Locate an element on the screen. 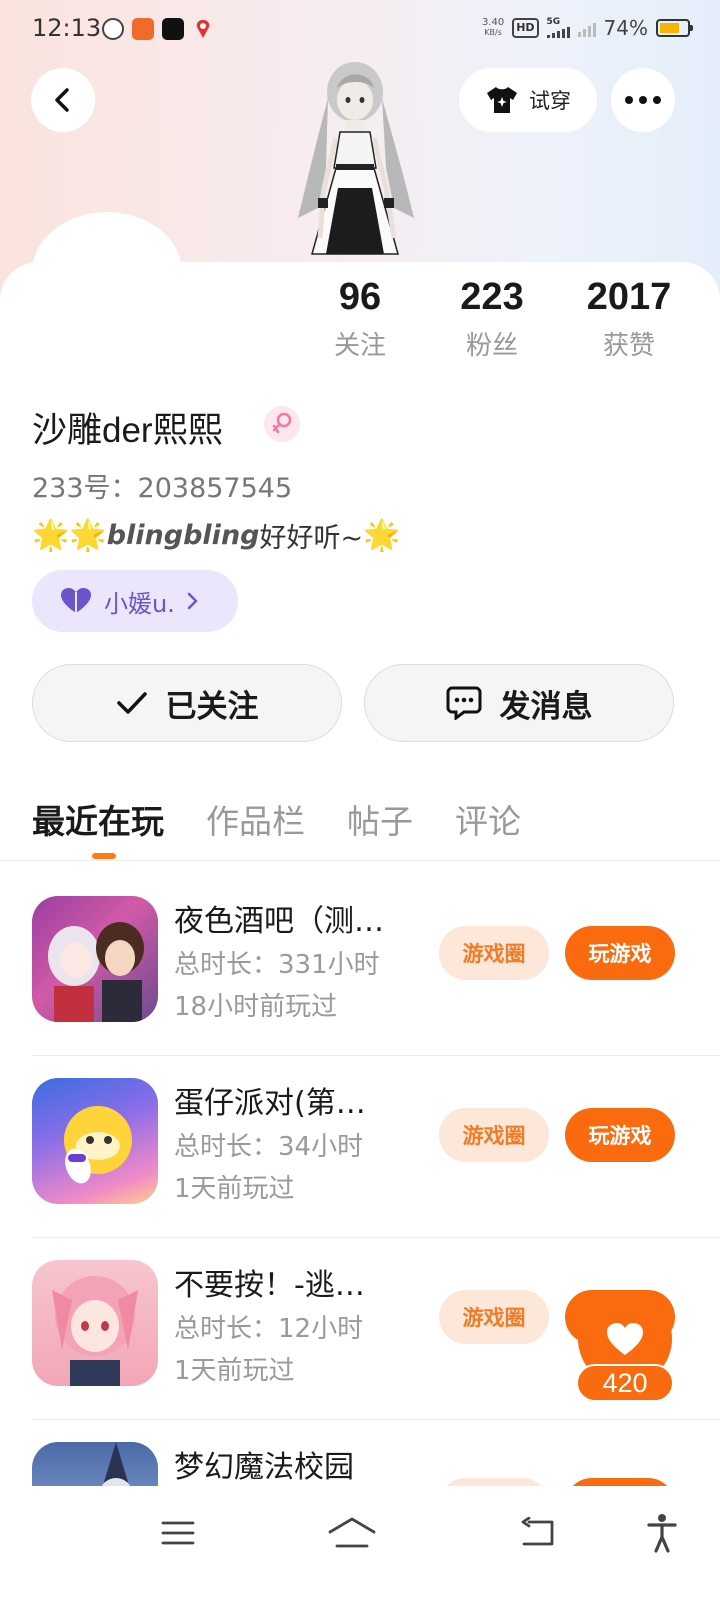 The height and width of the screenshot is (1600, 720). message-button: 发消息 is located at coordinates (519, 703).